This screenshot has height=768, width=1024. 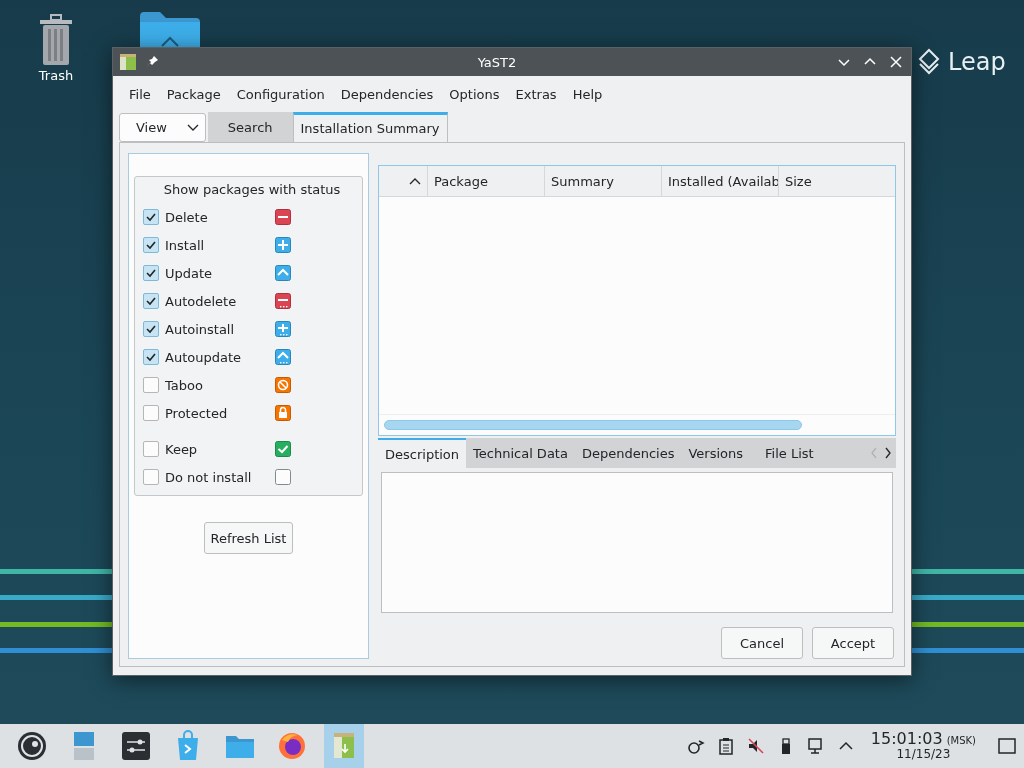 What do you see at coordinates (593, 425) in the screenshot?
I see `scrollbar-thumb` at bounding box center [593, 425].